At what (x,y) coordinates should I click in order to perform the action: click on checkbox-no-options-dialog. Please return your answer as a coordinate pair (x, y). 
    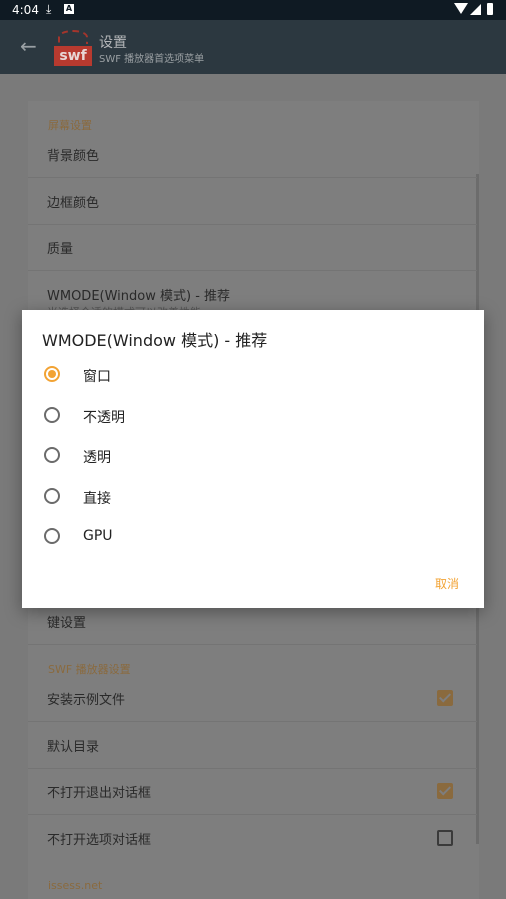
    Looking at the image, I should click on (445, 838).